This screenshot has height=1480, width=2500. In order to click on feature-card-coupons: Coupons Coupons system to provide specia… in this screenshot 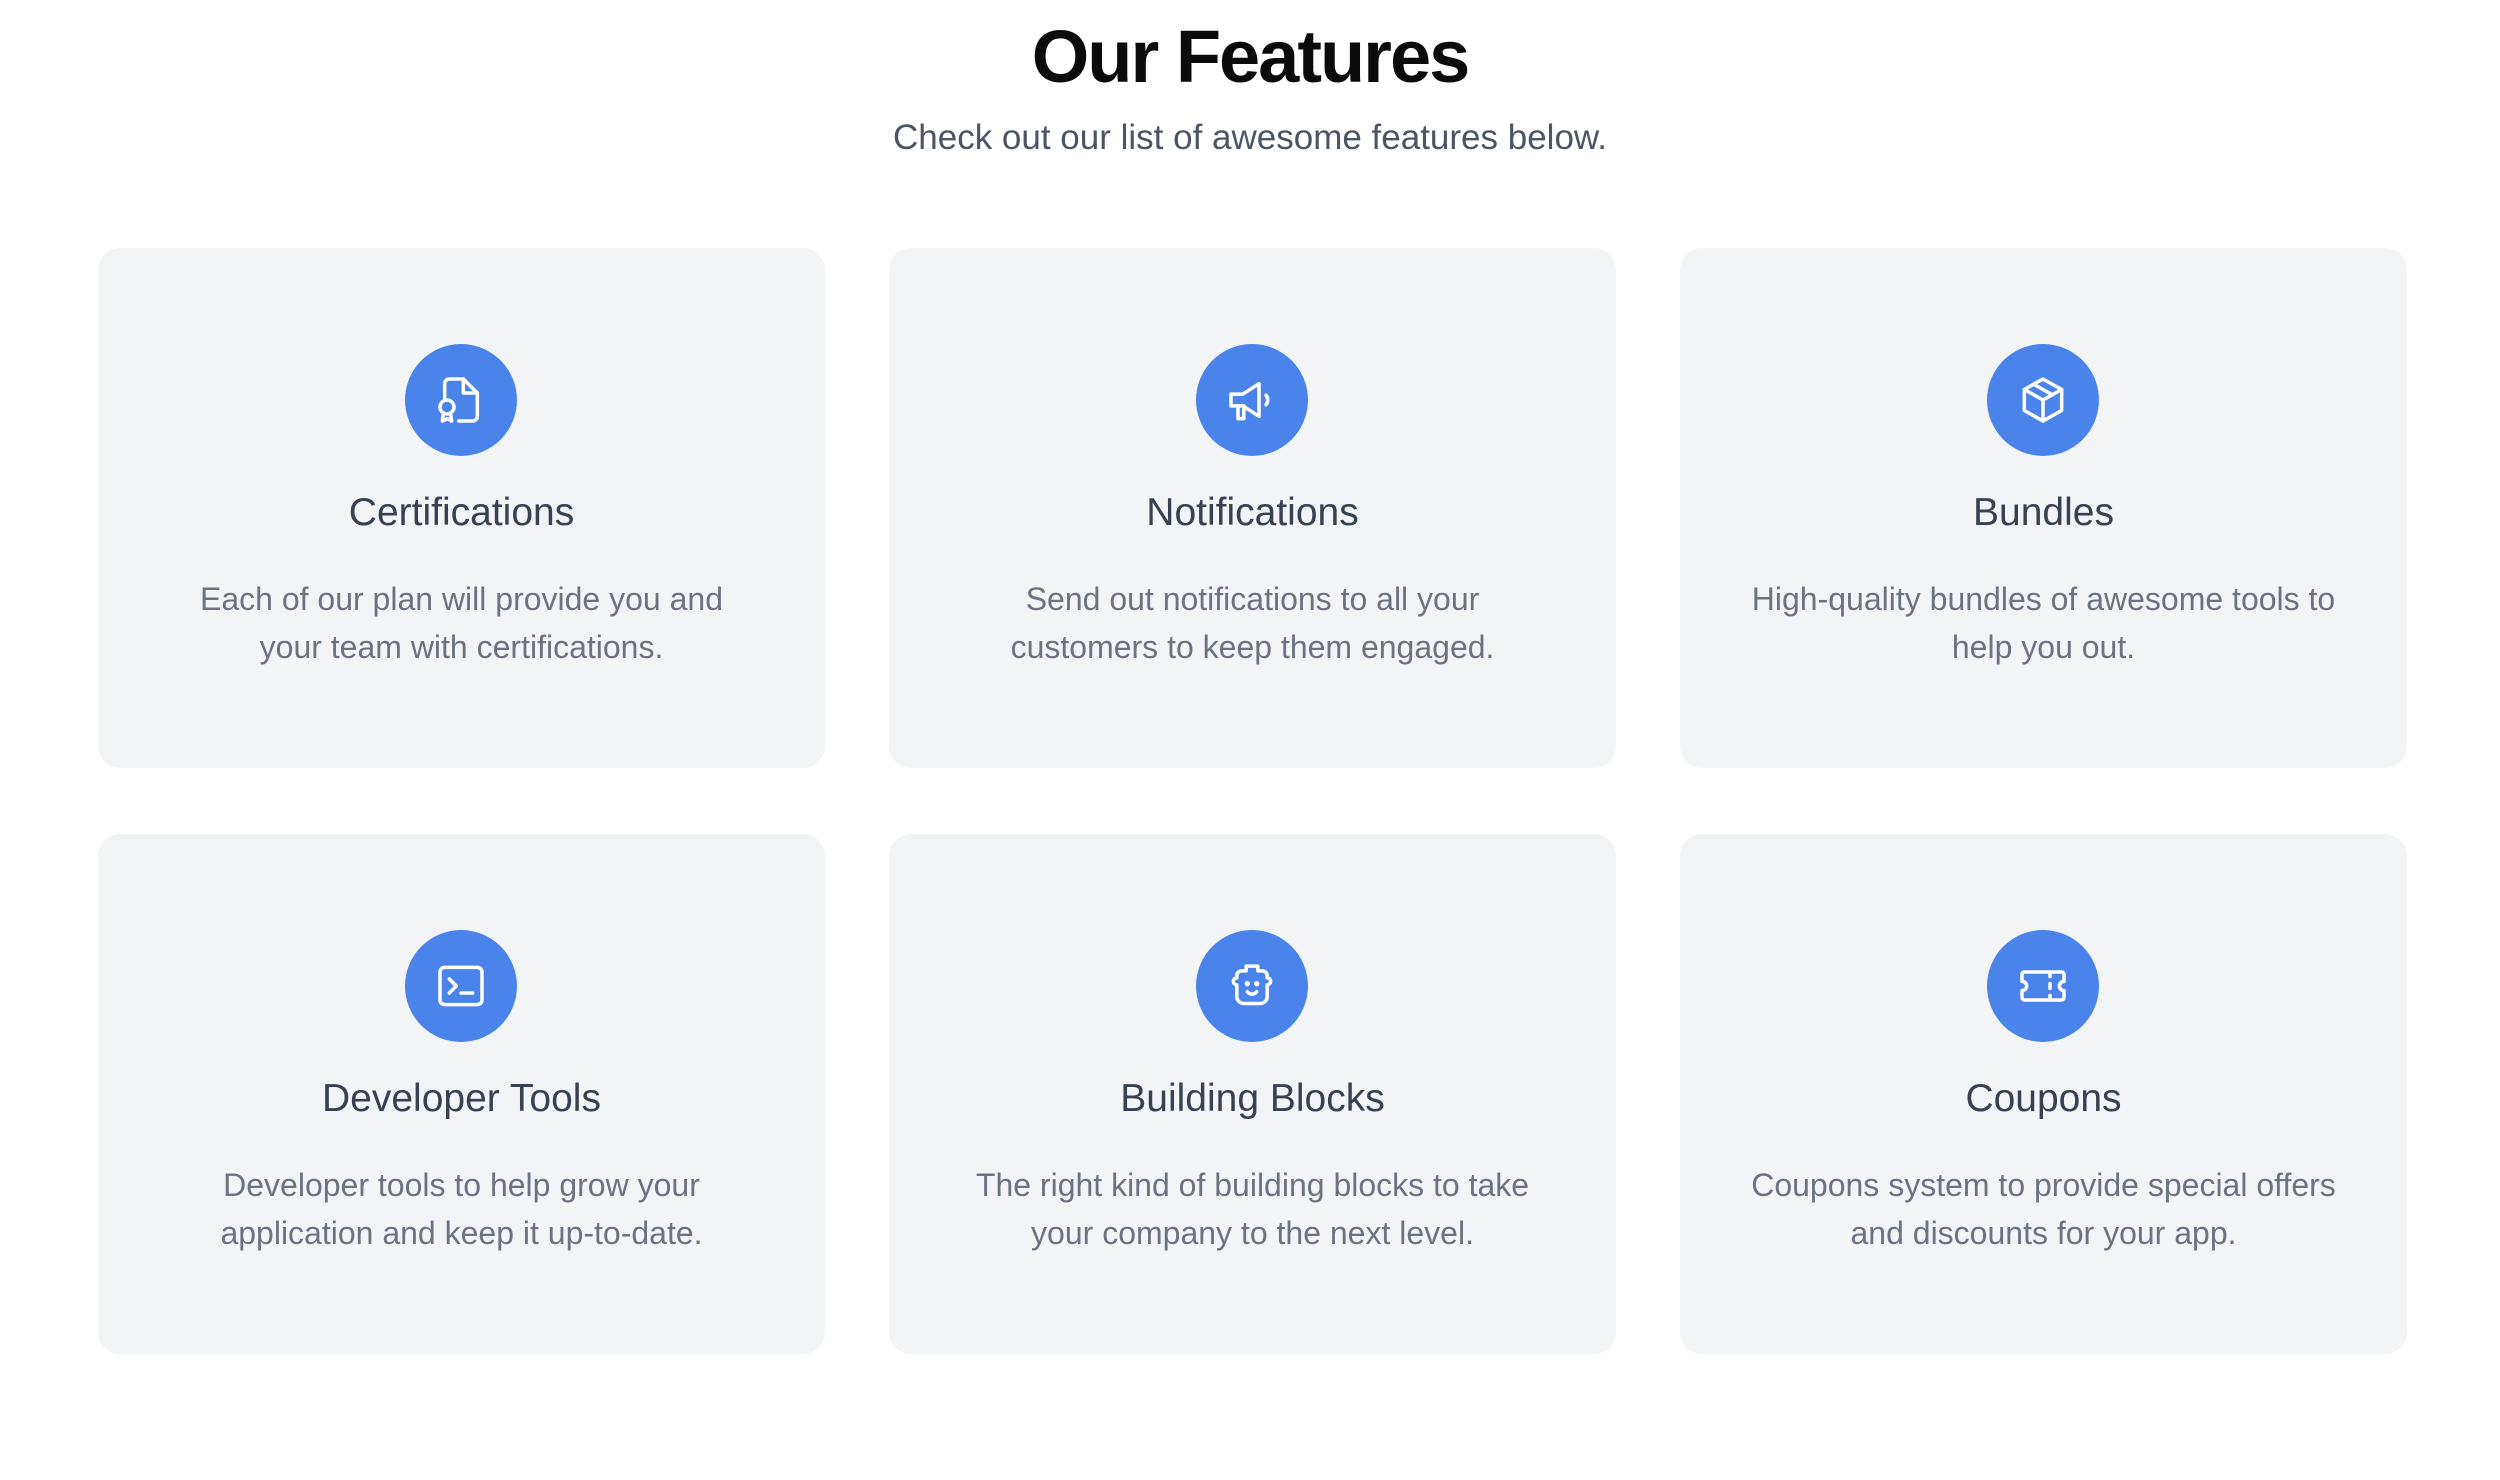, I will do `click(2043, 1094)`.